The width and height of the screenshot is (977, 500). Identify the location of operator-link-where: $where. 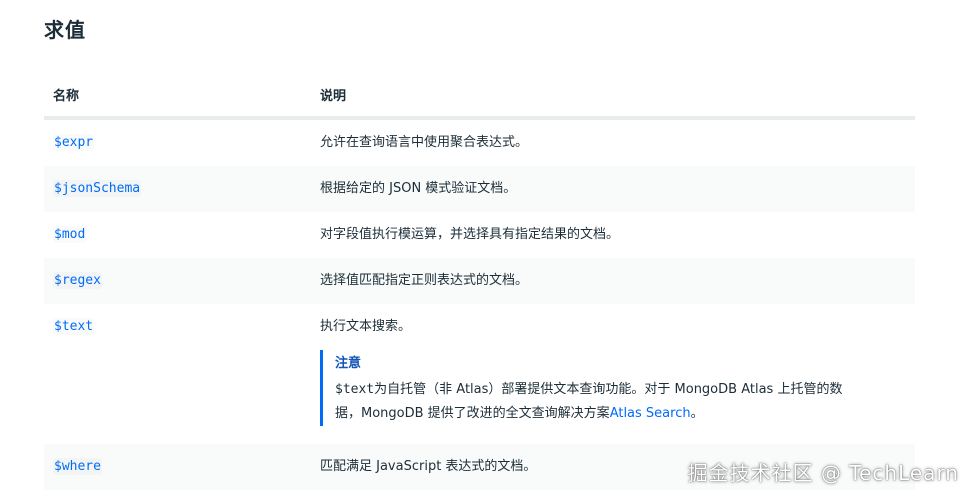
(77, 466).